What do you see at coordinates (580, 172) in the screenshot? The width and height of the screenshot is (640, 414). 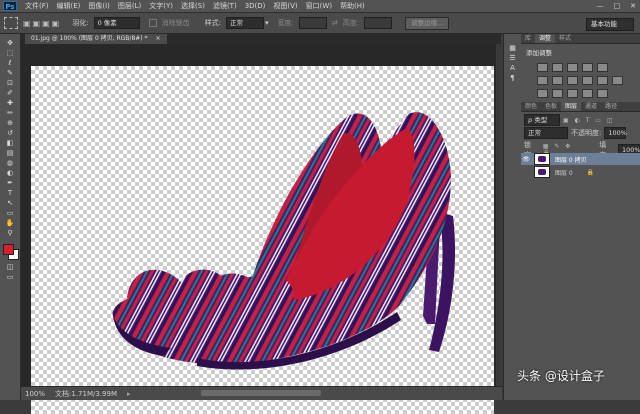 I see `layer-row: 图层 0 🔒` at bounding box center [580, 172].